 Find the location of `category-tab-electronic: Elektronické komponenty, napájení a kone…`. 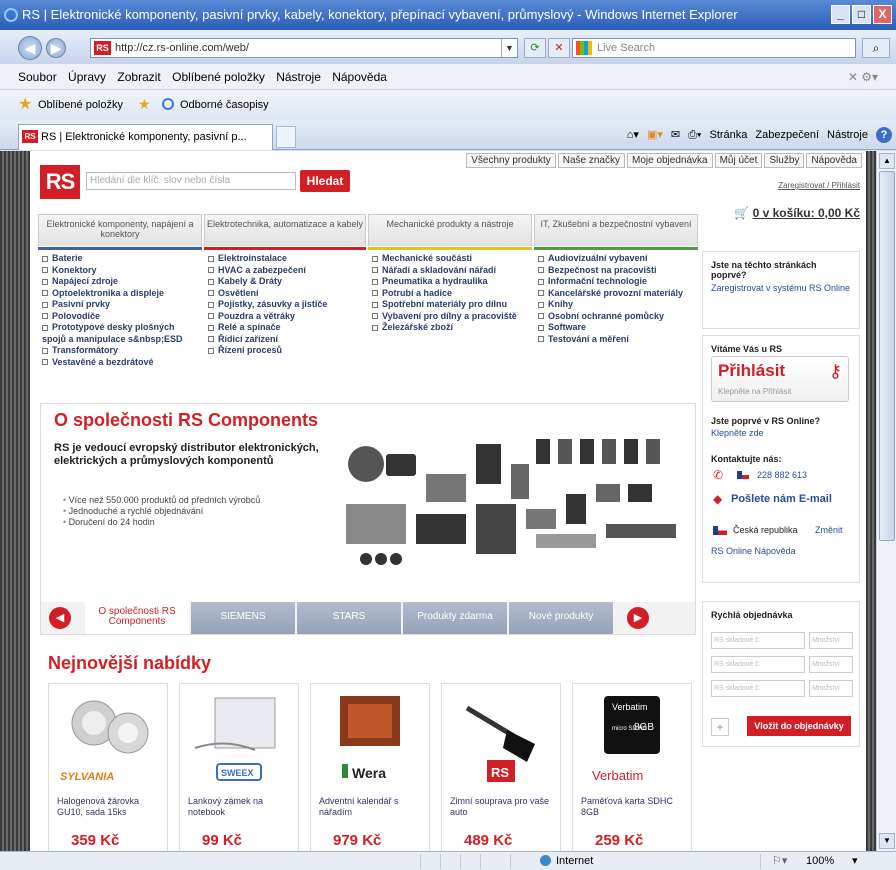

category-tab-electronic: Elektronické komponenty, napájení a kone… is located at coordinates (120, 230).